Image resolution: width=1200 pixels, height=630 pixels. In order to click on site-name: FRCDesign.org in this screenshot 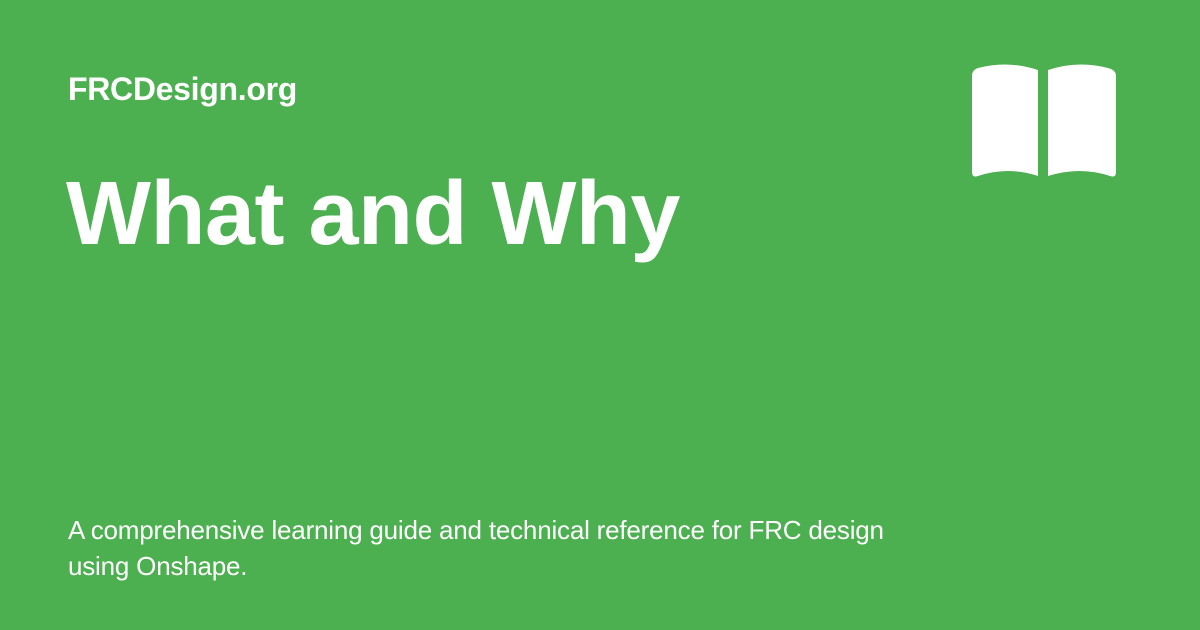, I will do `click(182, 89)`.